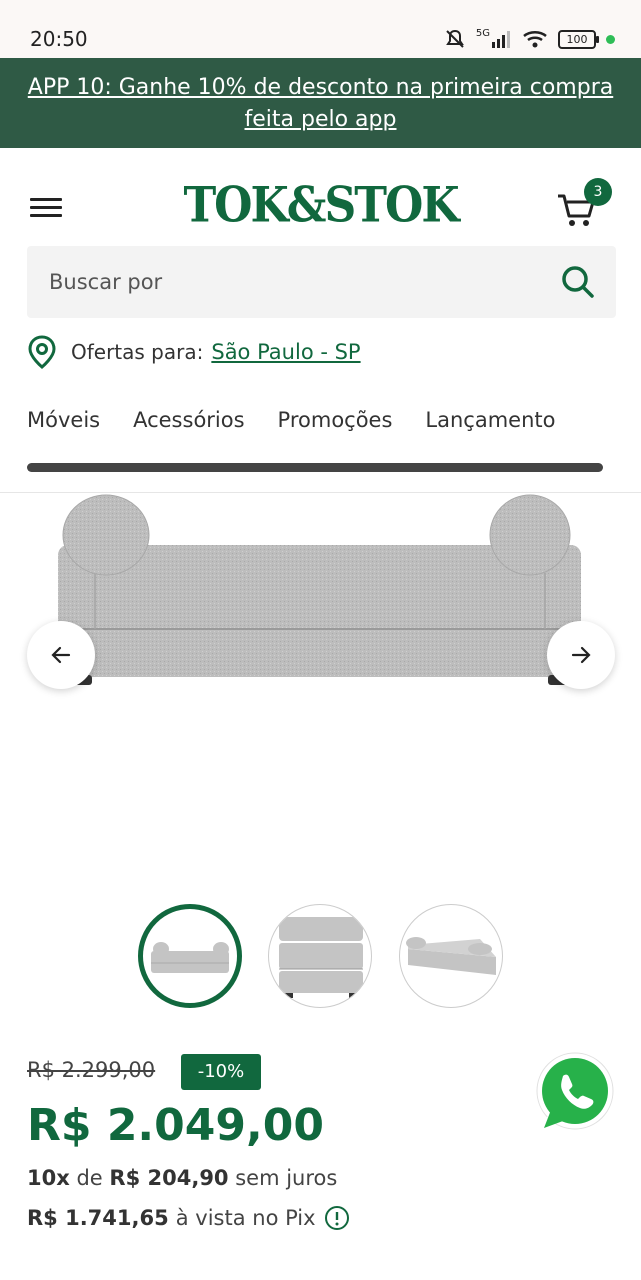 Image resolution: width=641 pixels, height=1280 pixels. What do you see at coordinates (578, 282) in the screenshot?
I see `search-icon` at bounding box center [578, 282].